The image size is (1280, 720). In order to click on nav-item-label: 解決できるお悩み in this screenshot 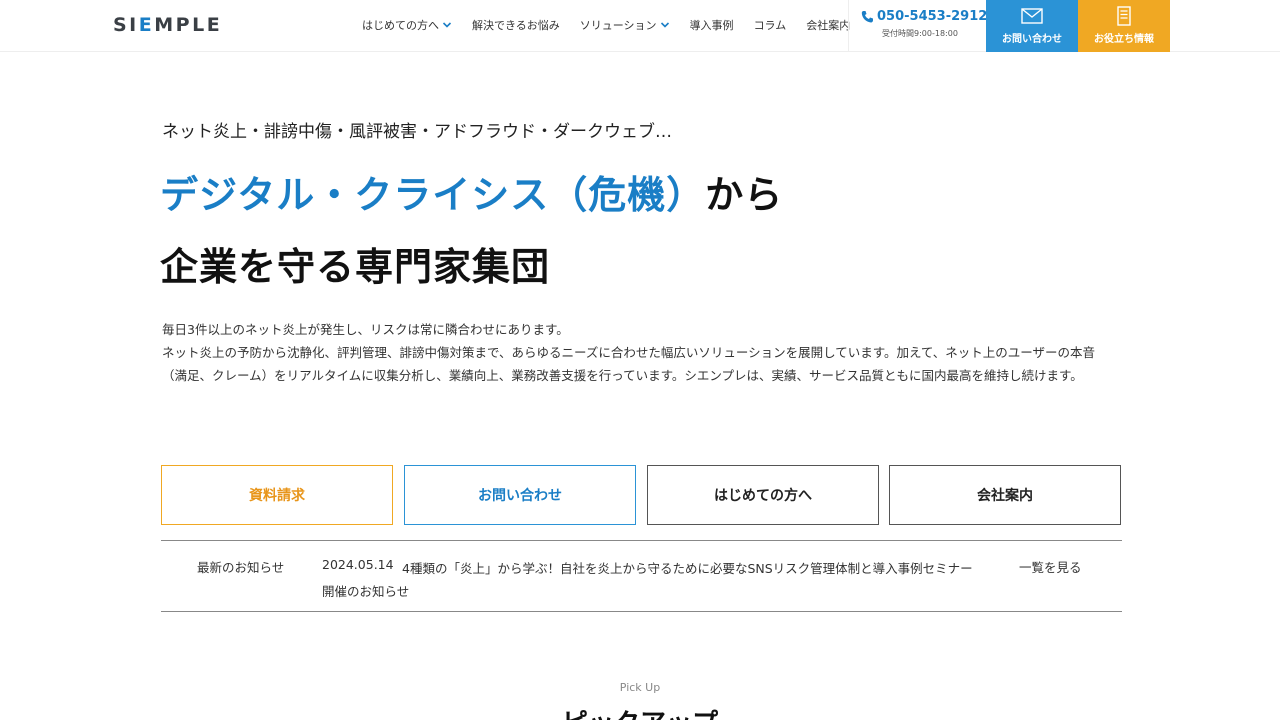, I will do `click(516, 25)`.